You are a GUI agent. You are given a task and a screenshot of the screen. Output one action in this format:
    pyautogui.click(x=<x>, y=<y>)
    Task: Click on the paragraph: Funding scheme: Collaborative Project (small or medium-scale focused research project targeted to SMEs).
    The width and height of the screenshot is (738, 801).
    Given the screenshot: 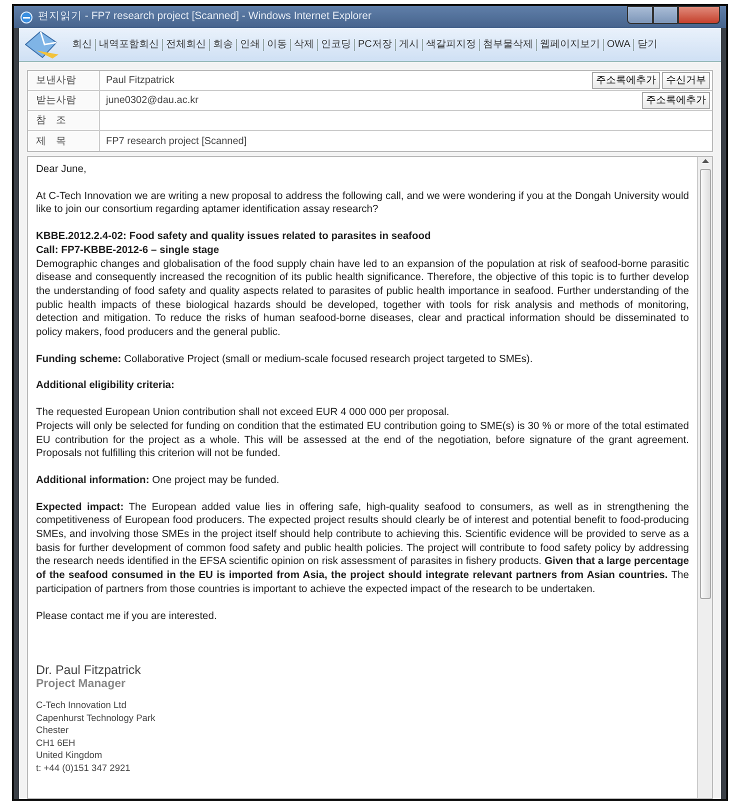 What is the action you would take?
    pyautogui.click(x=285, y=359)
    